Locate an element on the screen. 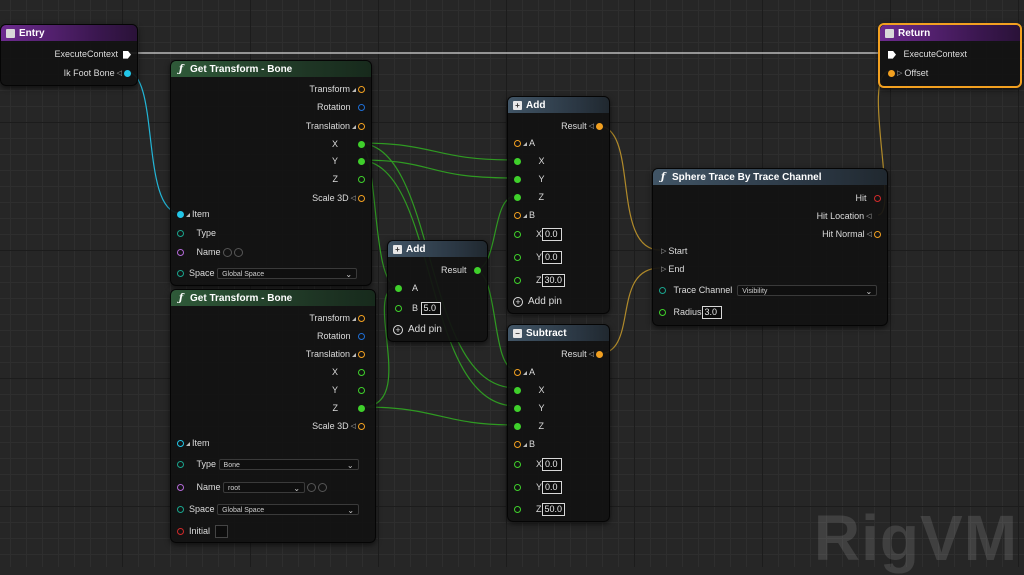  hit-pin is located at coordinates (877, 199).